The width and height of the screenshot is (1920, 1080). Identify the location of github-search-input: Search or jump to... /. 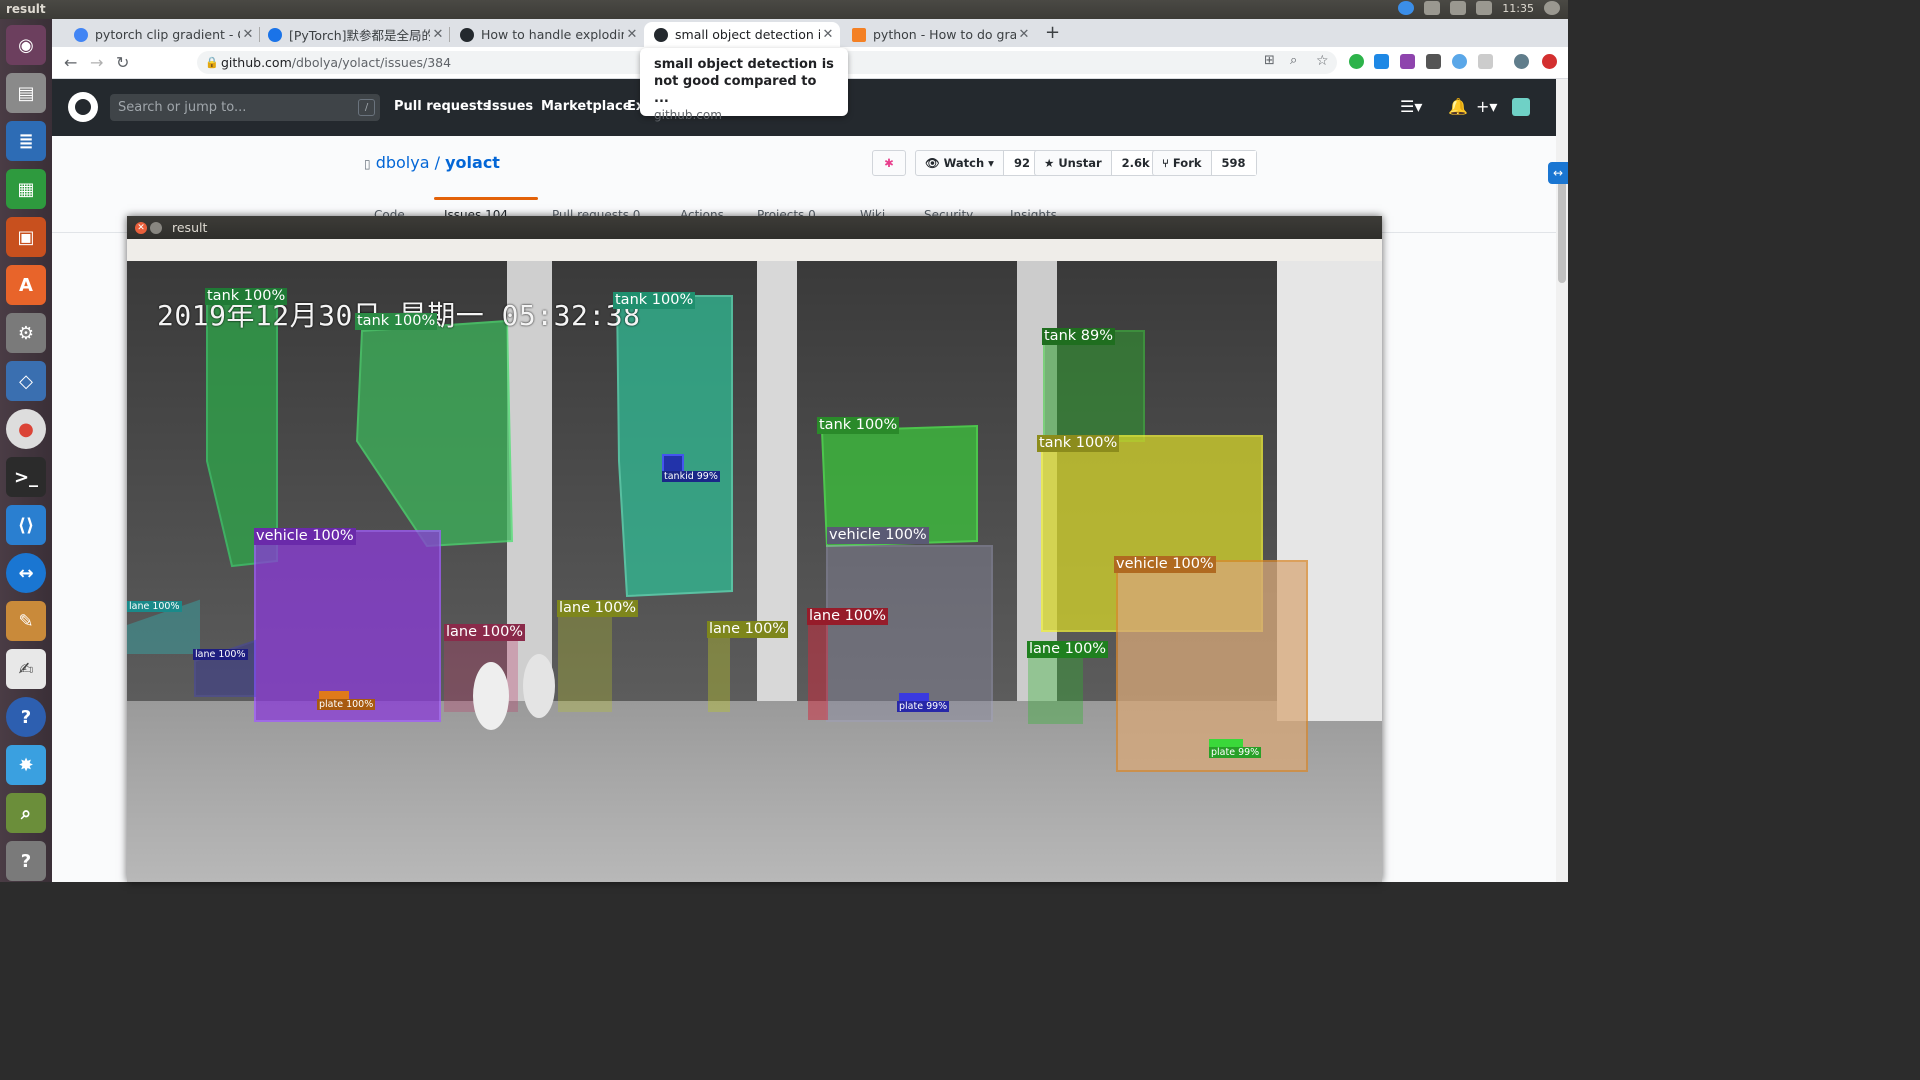
(245, 107).